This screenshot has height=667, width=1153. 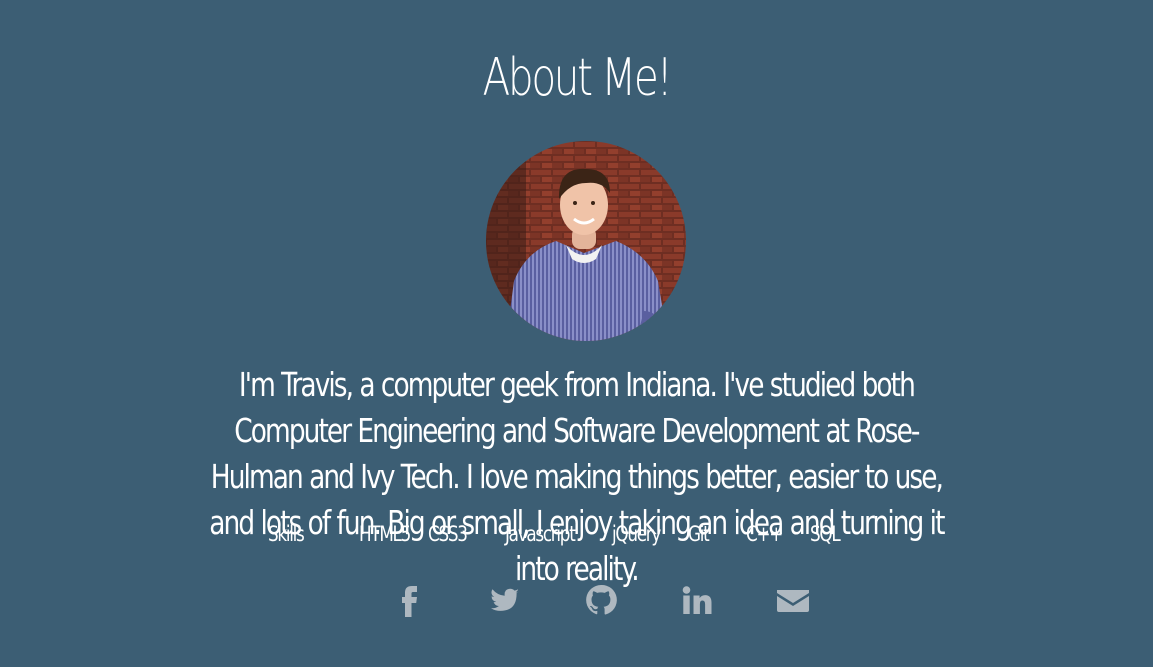 I want to click on facebook-link, so click(x=409, y=600).